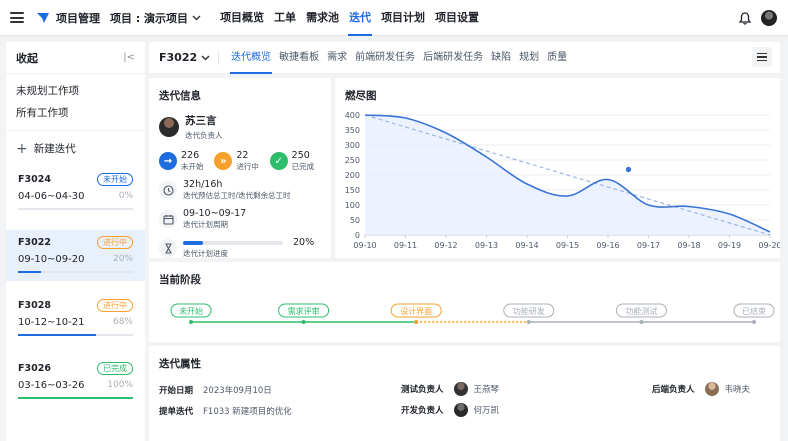  What do you see at coordinates (762, 57) in the screenshot?
I see `list-view-button` at bounding box center [762, 57].